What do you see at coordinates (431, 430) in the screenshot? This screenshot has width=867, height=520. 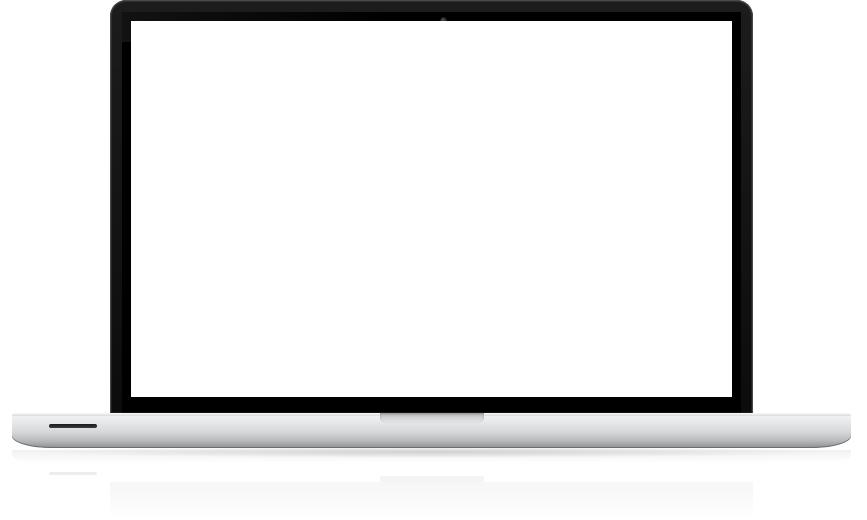 I see `laptop-base` at bounding box center [431, 430].